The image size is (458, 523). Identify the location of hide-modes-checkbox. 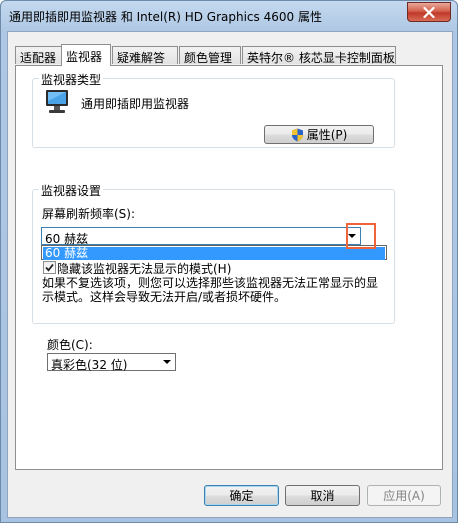
(49, 267).